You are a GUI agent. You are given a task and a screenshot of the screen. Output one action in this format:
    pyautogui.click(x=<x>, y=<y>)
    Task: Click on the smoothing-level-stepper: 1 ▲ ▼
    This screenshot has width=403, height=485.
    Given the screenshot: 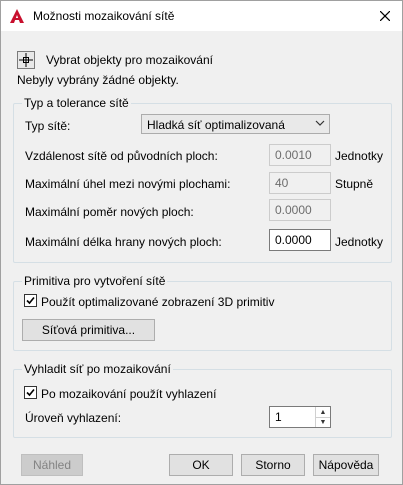 What is the action you would take?
    pyautogui.click(x=300, y=417)
    